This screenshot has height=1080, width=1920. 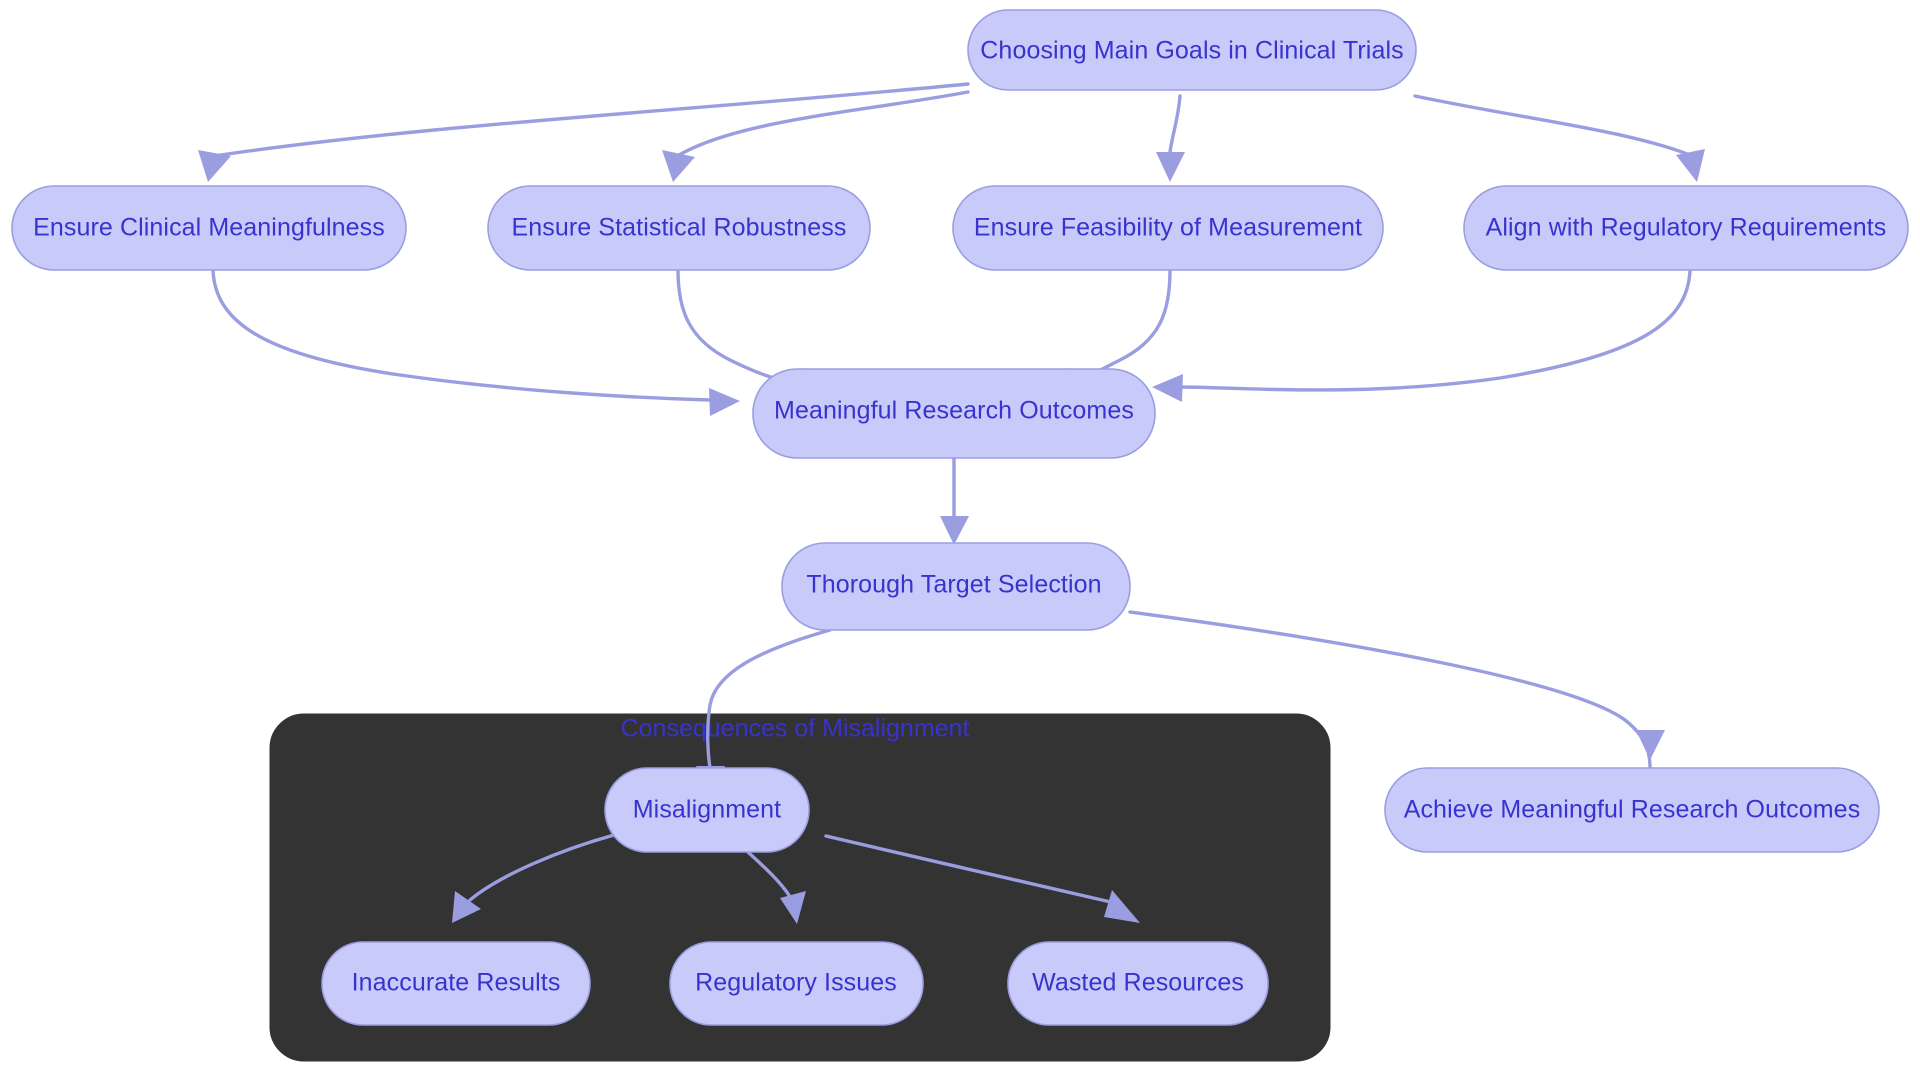 I want to click on node-inaccurate-results: Inaccurate Results, so click(x=456, y=983).